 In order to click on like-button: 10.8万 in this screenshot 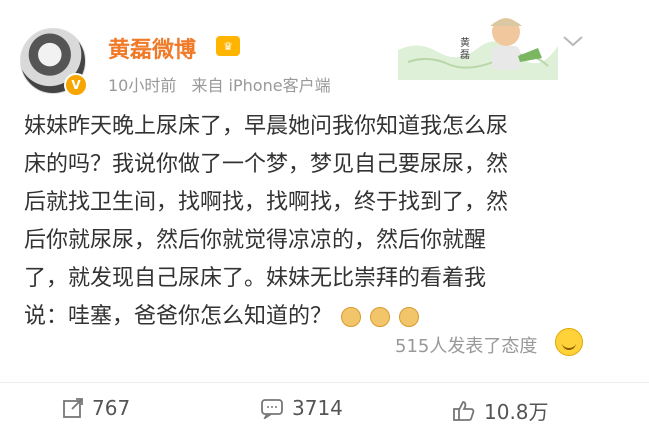, I will do `click(500, 410)`.